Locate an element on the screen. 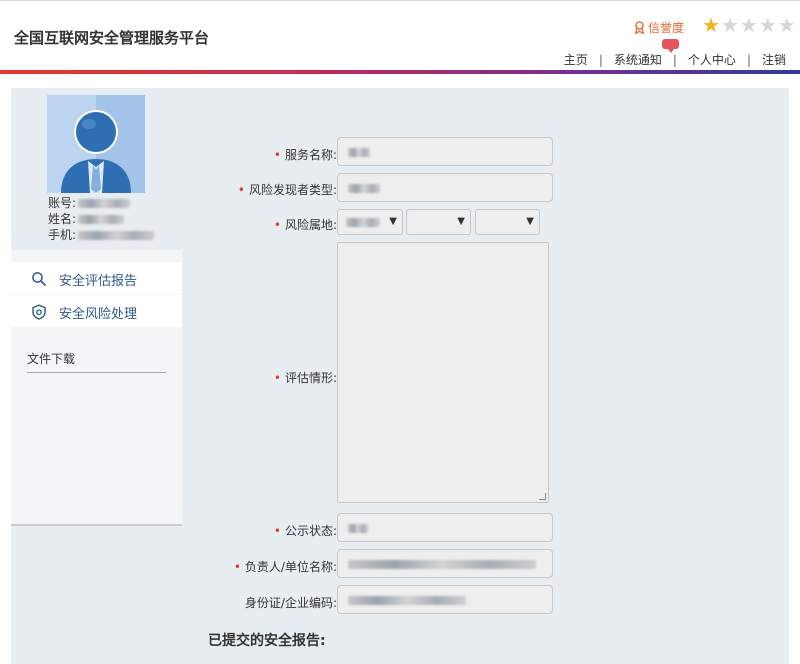 This screenshot has width=800, height=664. sidebar-item-label: 安全评估报告 is located at coordinates (98, 281).